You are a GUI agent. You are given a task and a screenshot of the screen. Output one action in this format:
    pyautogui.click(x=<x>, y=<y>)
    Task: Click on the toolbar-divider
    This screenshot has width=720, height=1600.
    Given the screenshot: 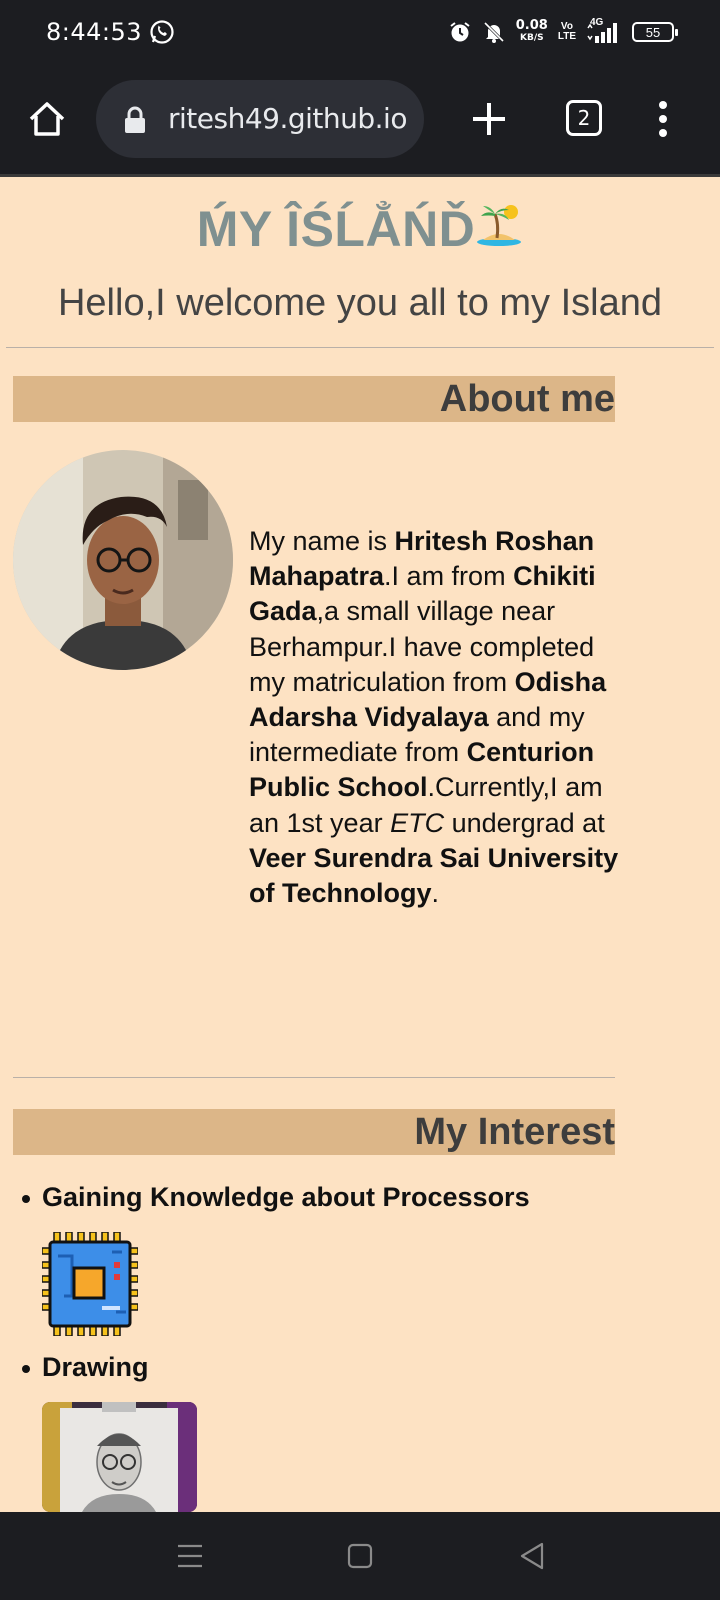 What is the action you would take?
    pyautogui.click(x=360, y=175)
    